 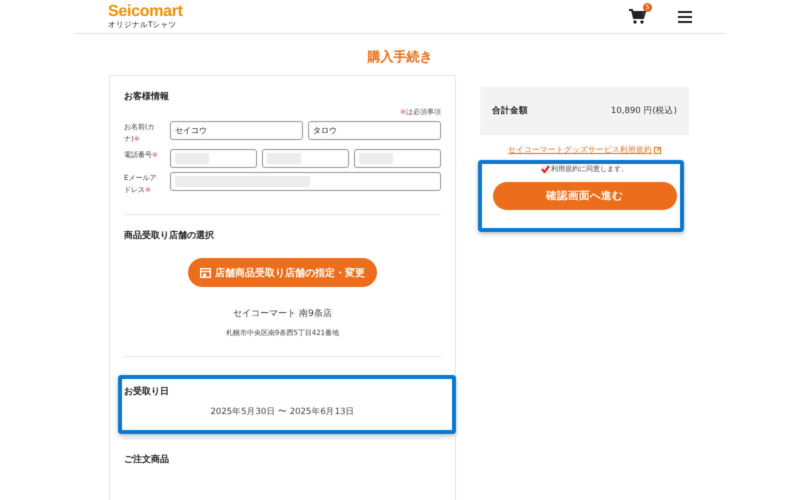 I want to click on total-value: 10,890 円(税込), so click(x=643, y=111).